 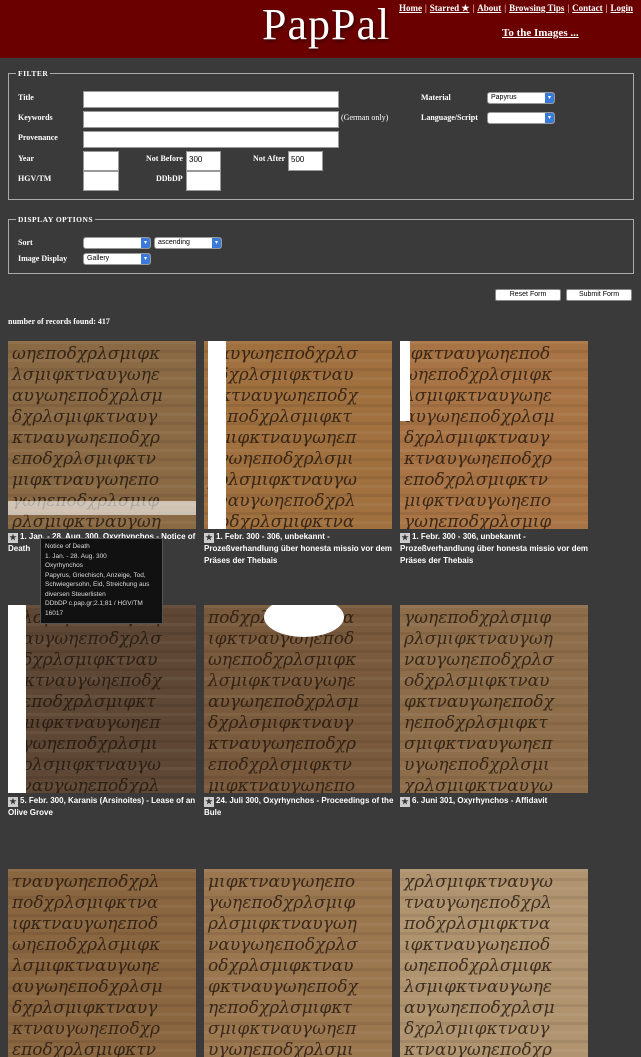 What do you see at coordinates (436, 97) in the screenshot?
I see `material-label: Material` at bounding box center [436, 97].